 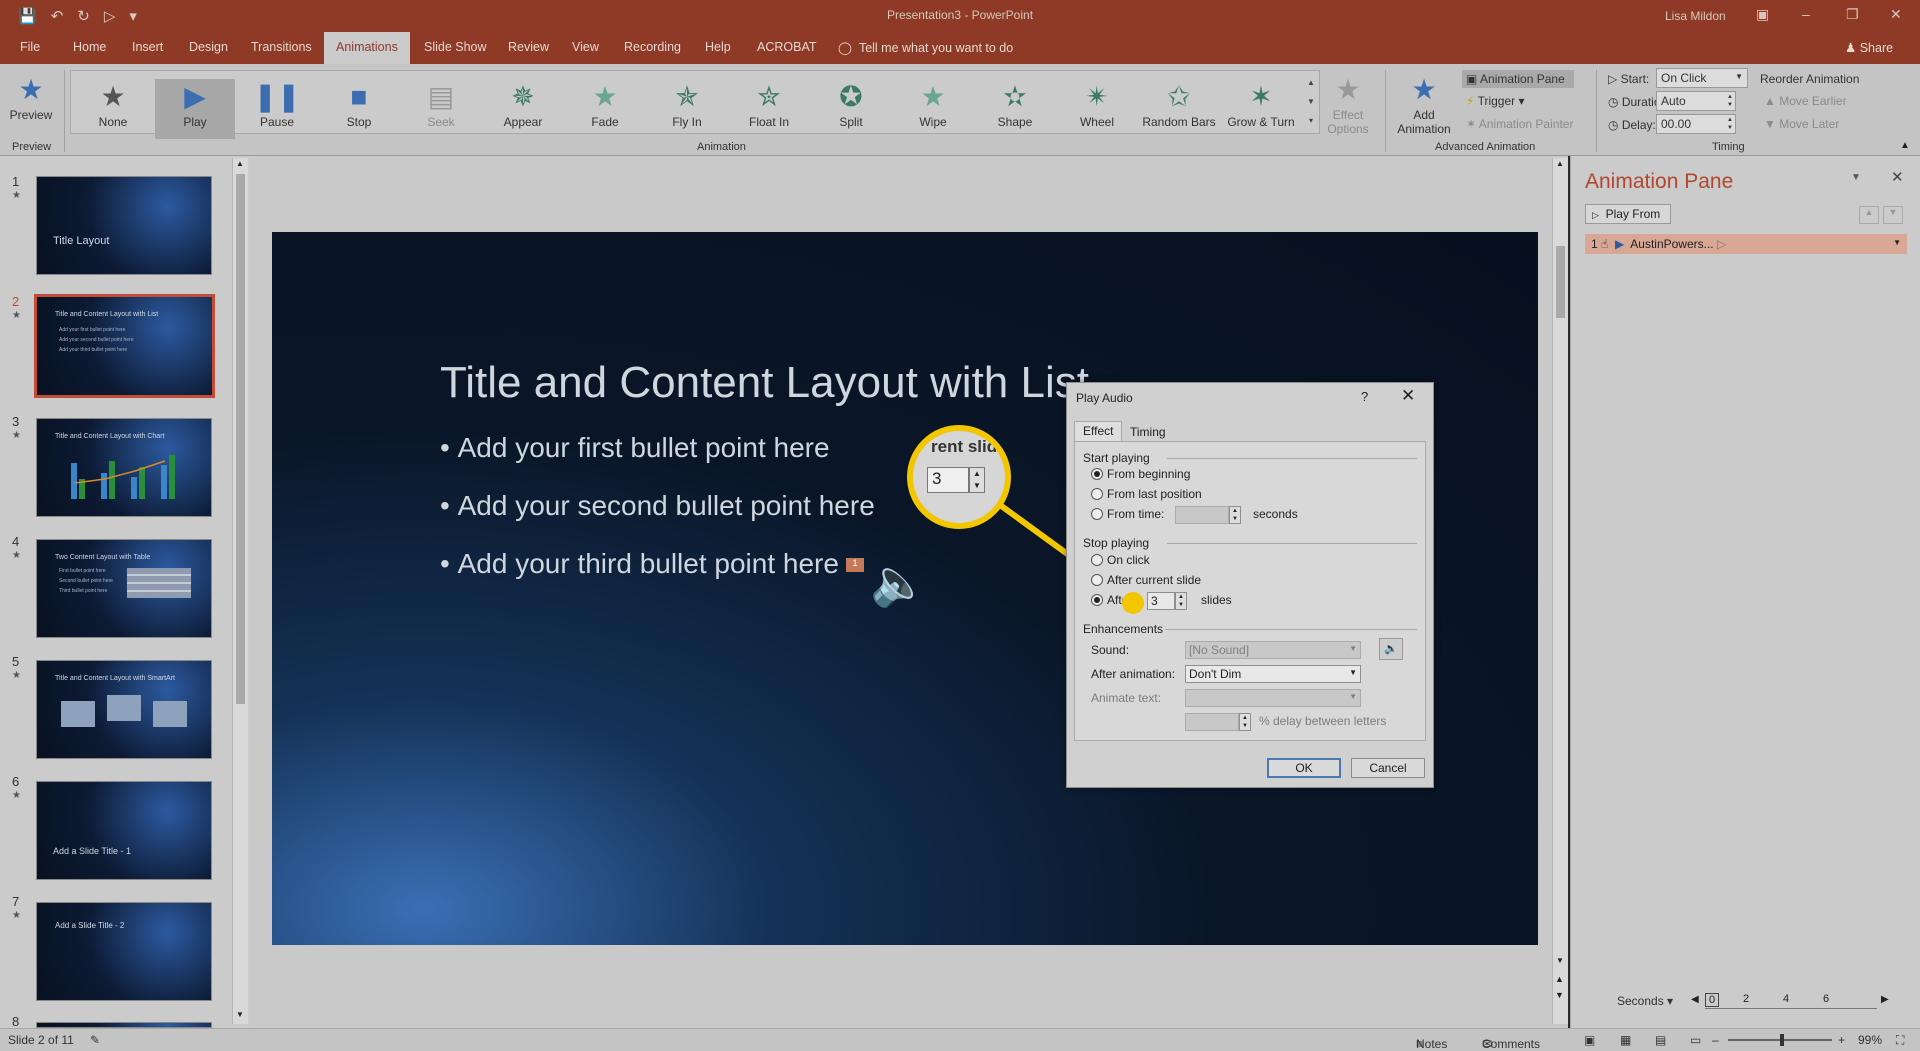 I want to click on anim-none: ★ None, so click(x=113, y=109).